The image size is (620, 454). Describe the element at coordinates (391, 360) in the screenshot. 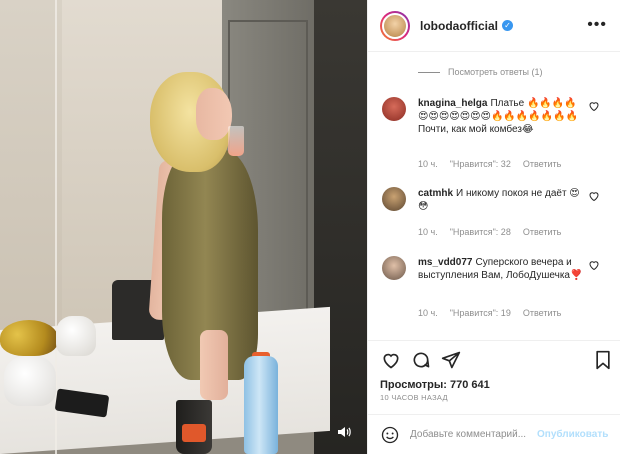

I see `heart-icon` at that location.